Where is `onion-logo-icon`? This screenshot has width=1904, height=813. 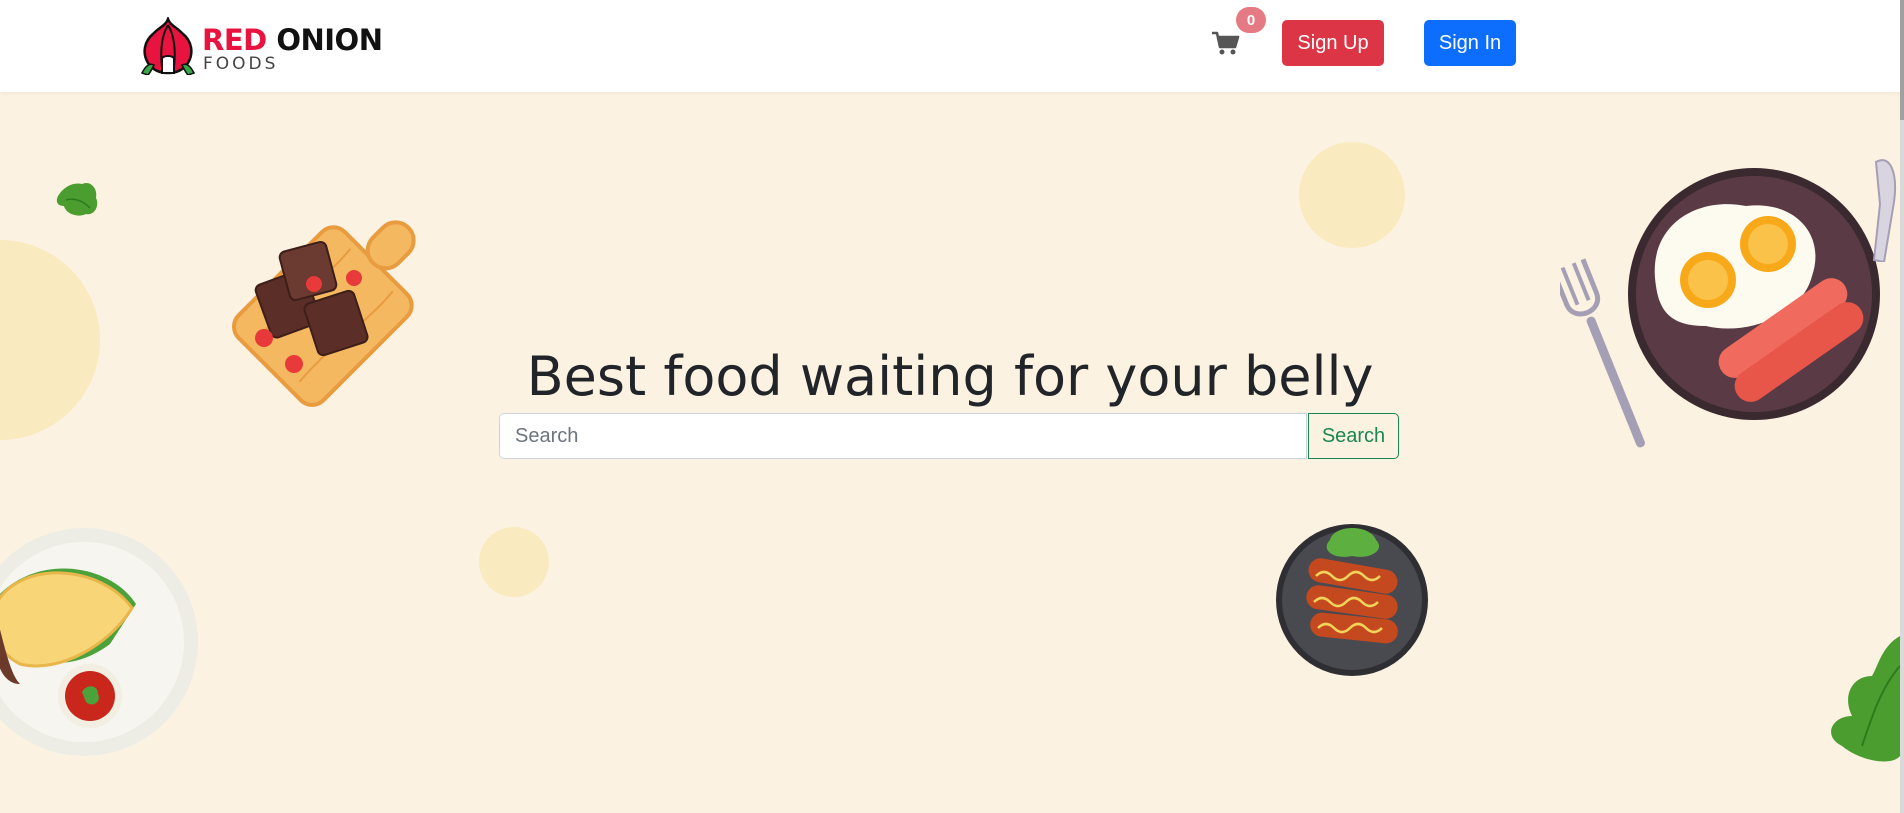
onion-logo-icon is located at coordinates (168, 46).